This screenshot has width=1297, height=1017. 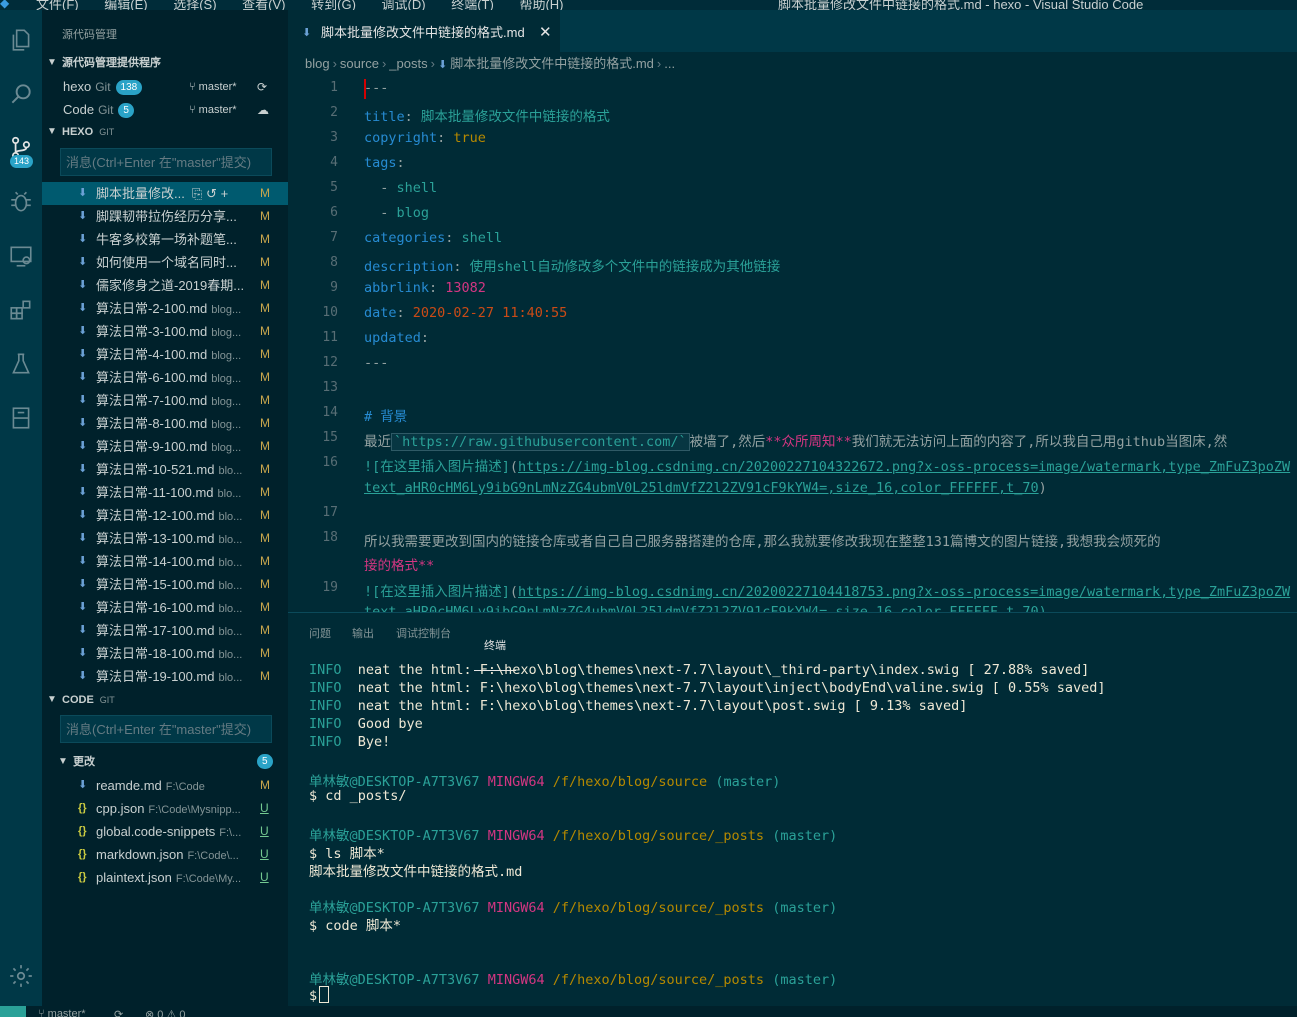 What do you see at coordinates (225, 193) in the screenshot?
I see `stage-changes-icon: +` at bounding box center [225, 193].